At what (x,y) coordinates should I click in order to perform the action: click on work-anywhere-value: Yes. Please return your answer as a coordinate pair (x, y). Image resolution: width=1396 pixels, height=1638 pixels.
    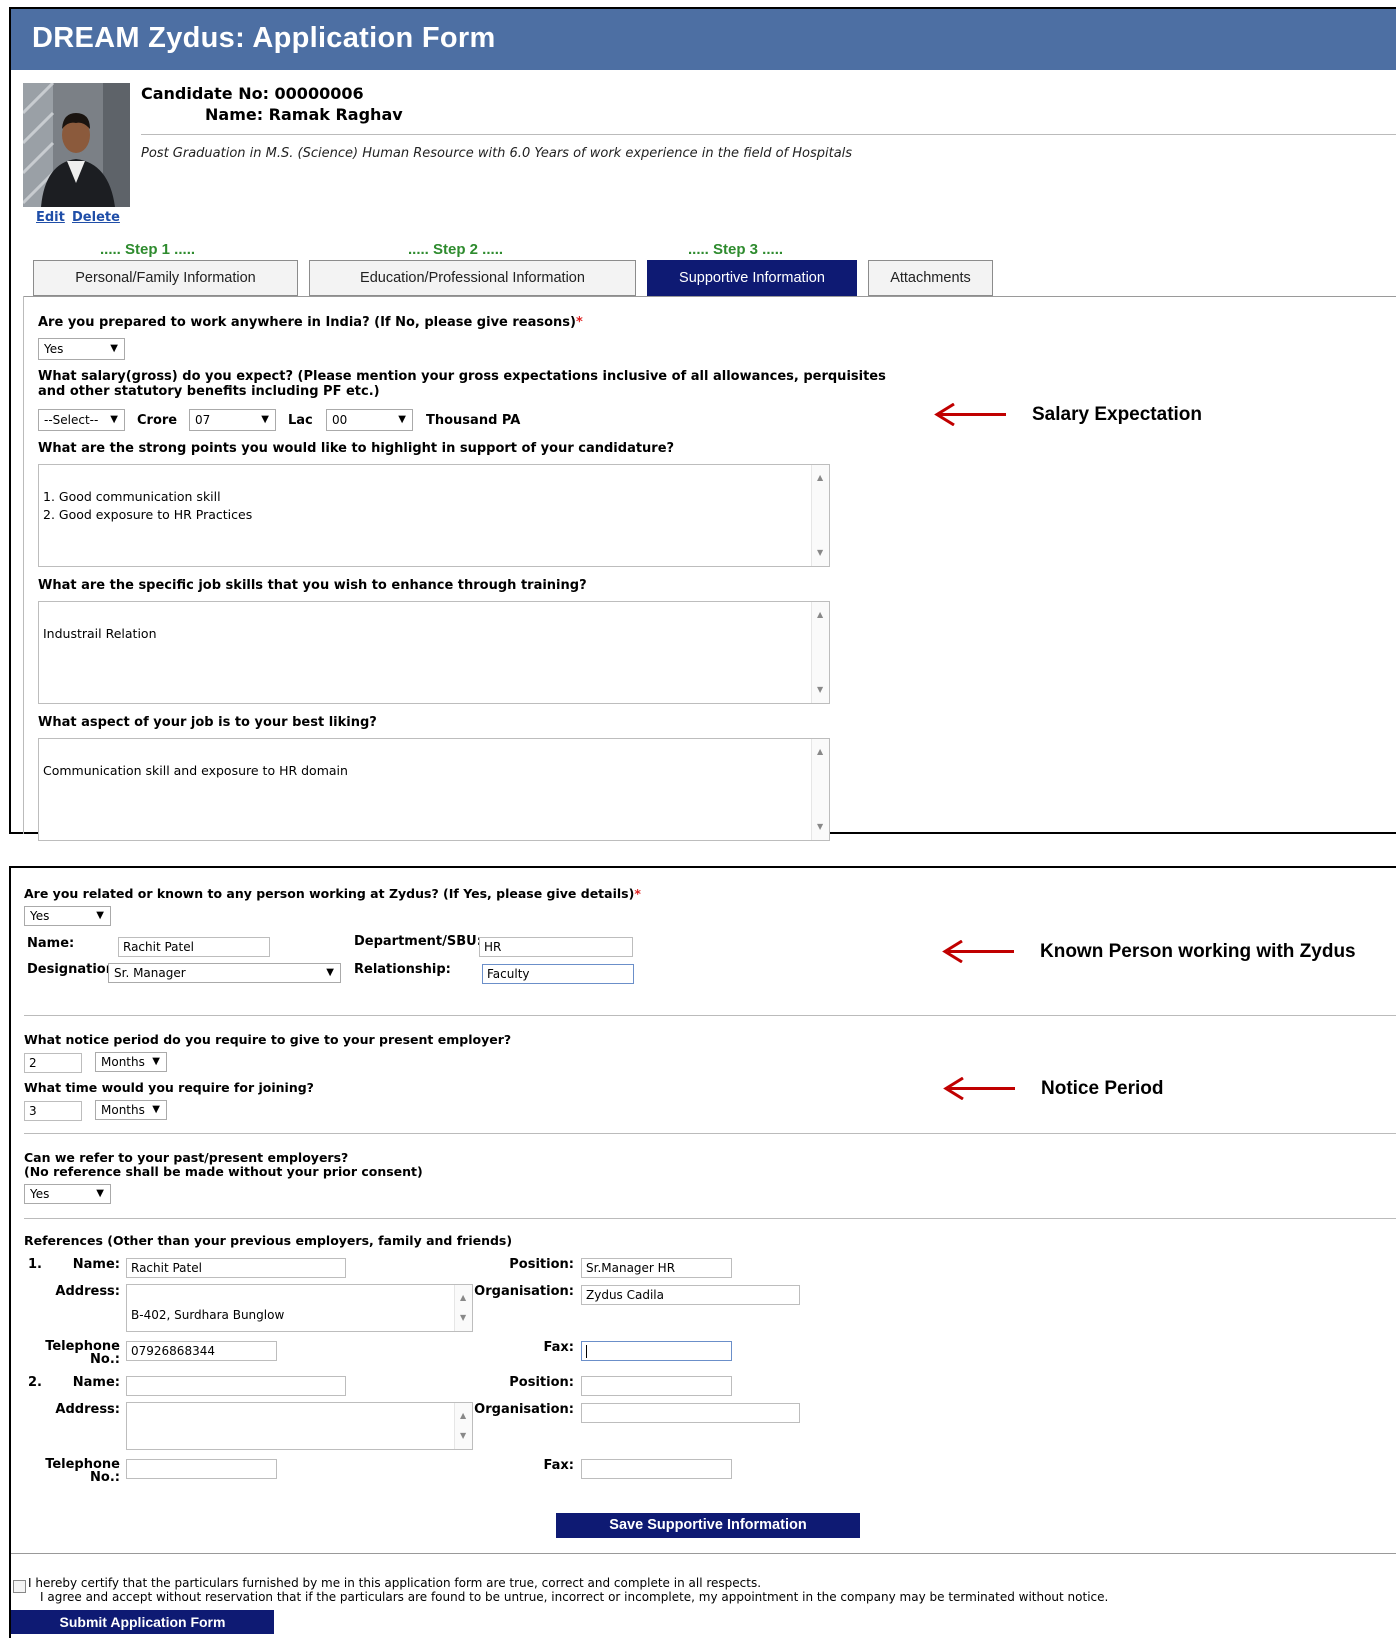
    Looking at the image, I should click on (54, 349).